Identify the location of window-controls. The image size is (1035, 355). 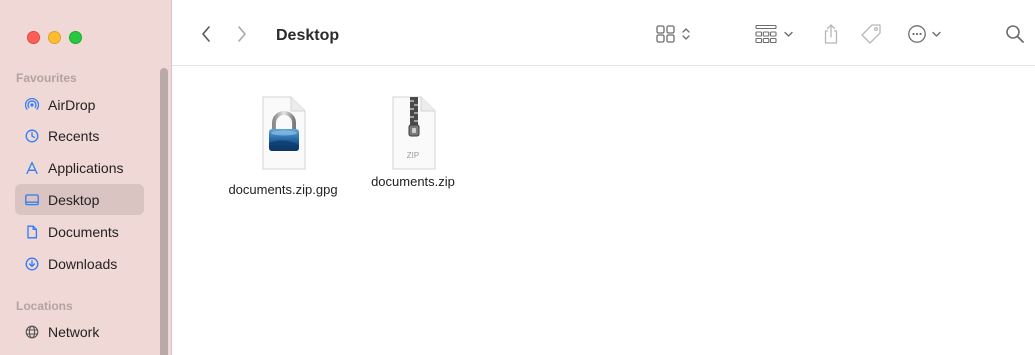
(54, 37).